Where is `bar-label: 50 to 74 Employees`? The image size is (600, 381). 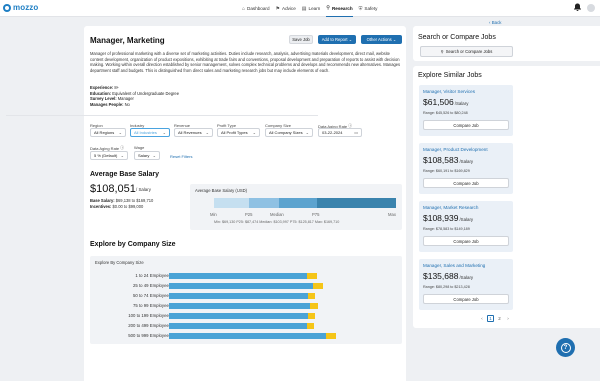
bar-label: 50 to 74 Employees is located at coordinates (152, 295).